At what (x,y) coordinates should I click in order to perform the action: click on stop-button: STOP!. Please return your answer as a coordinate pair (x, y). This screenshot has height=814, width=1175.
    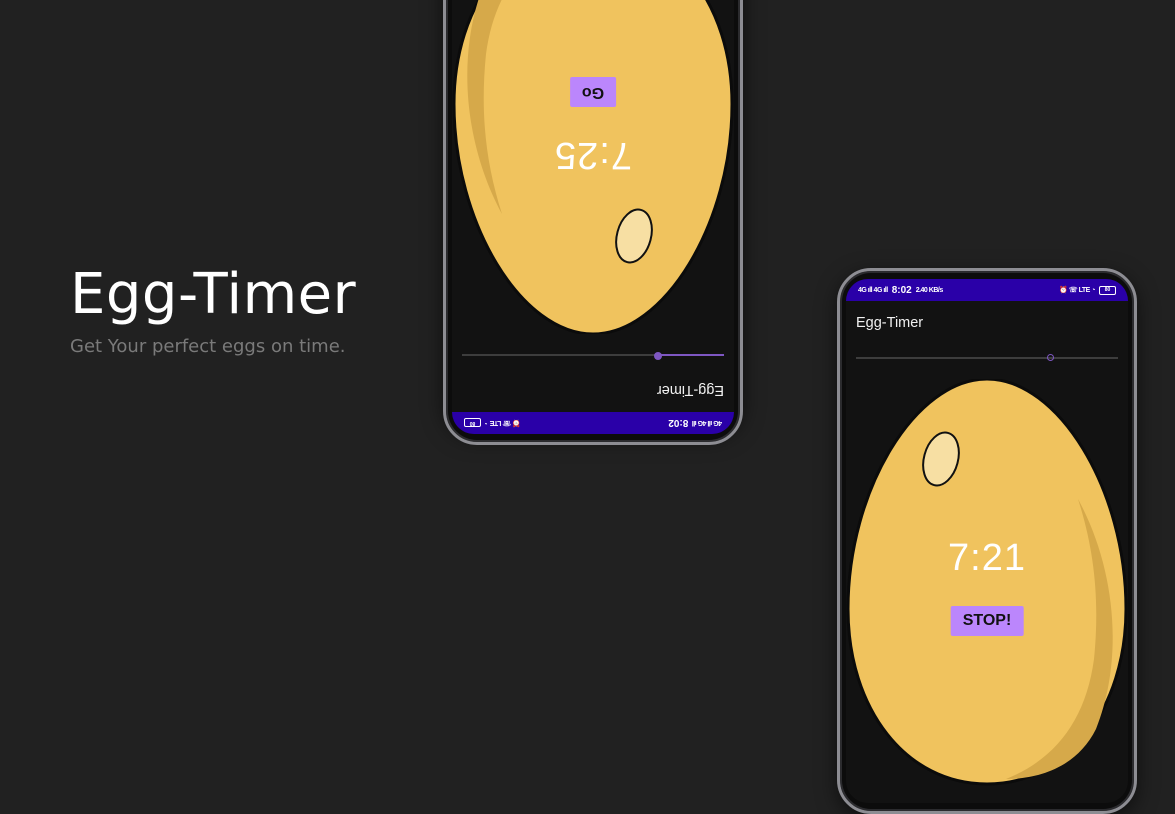
    Looking at the image, I should click on (987, 621).